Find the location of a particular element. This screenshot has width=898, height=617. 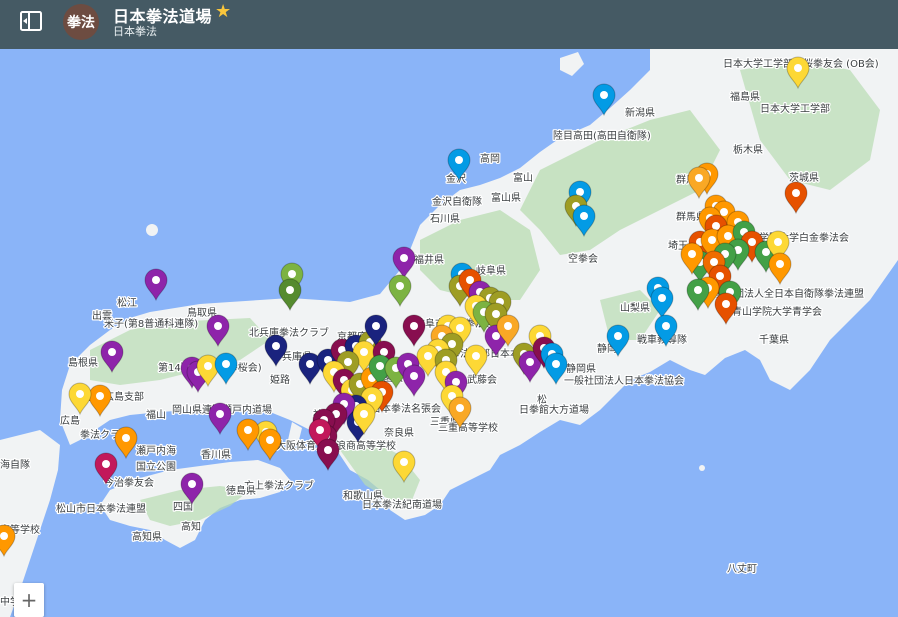

map-label: 日拳館大方道場 is located at coordinates (554, 409).